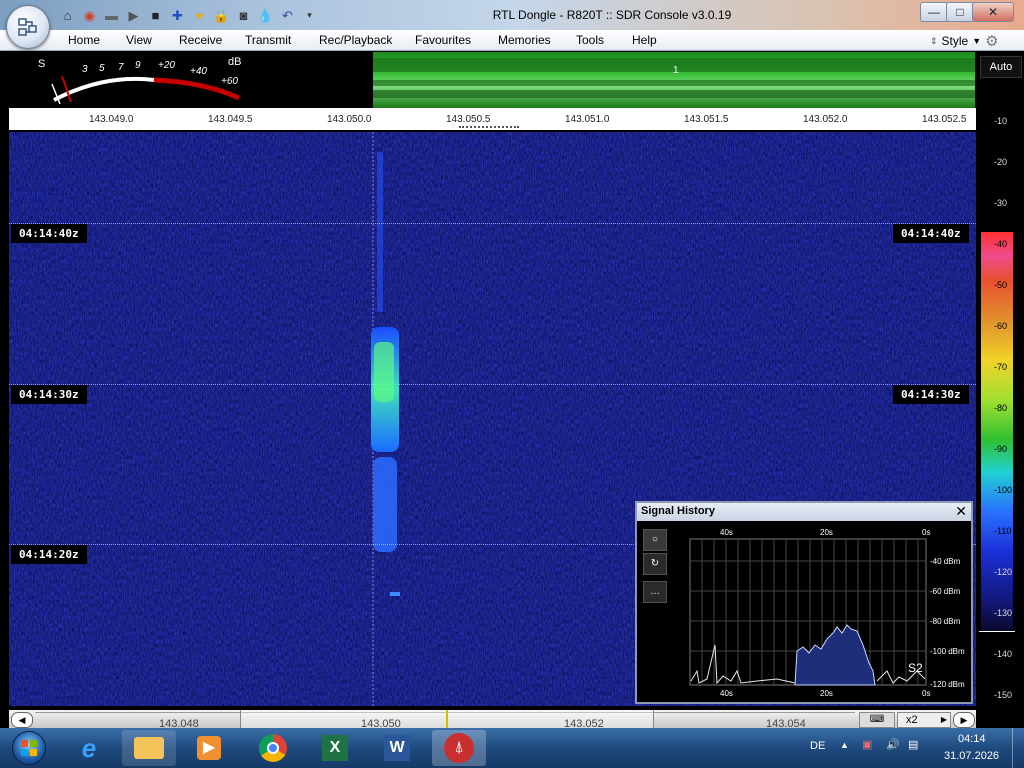 The width and height of the screenshot is (1024, 768). I want to click on db-tick: -150, so click(1003, 695).